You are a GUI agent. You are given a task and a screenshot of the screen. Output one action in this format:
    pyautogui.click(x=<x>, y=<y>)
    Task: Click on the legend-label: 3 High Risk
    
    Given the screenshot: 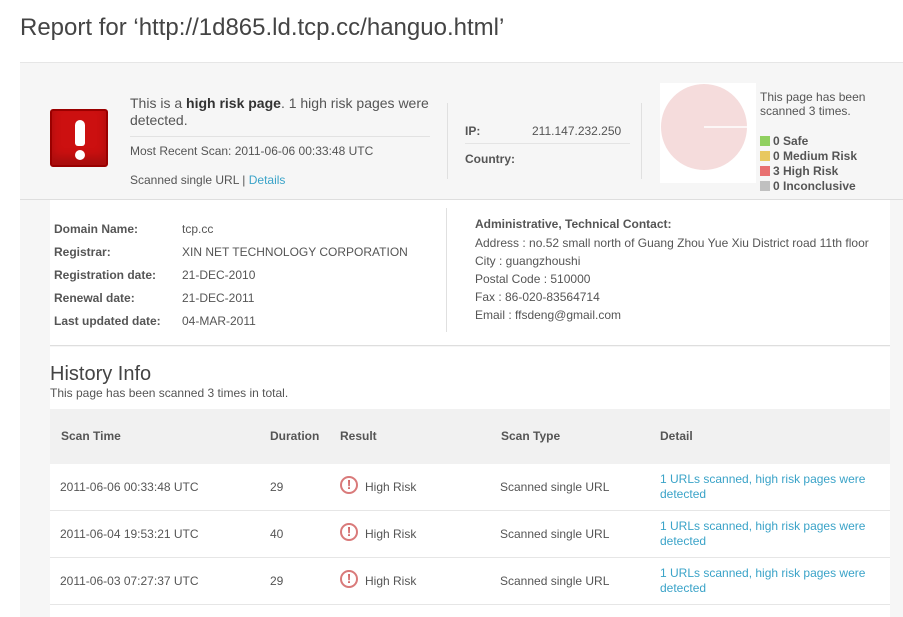 What is the action you would take?
    pyautogui.click(x=806, y=171)
    